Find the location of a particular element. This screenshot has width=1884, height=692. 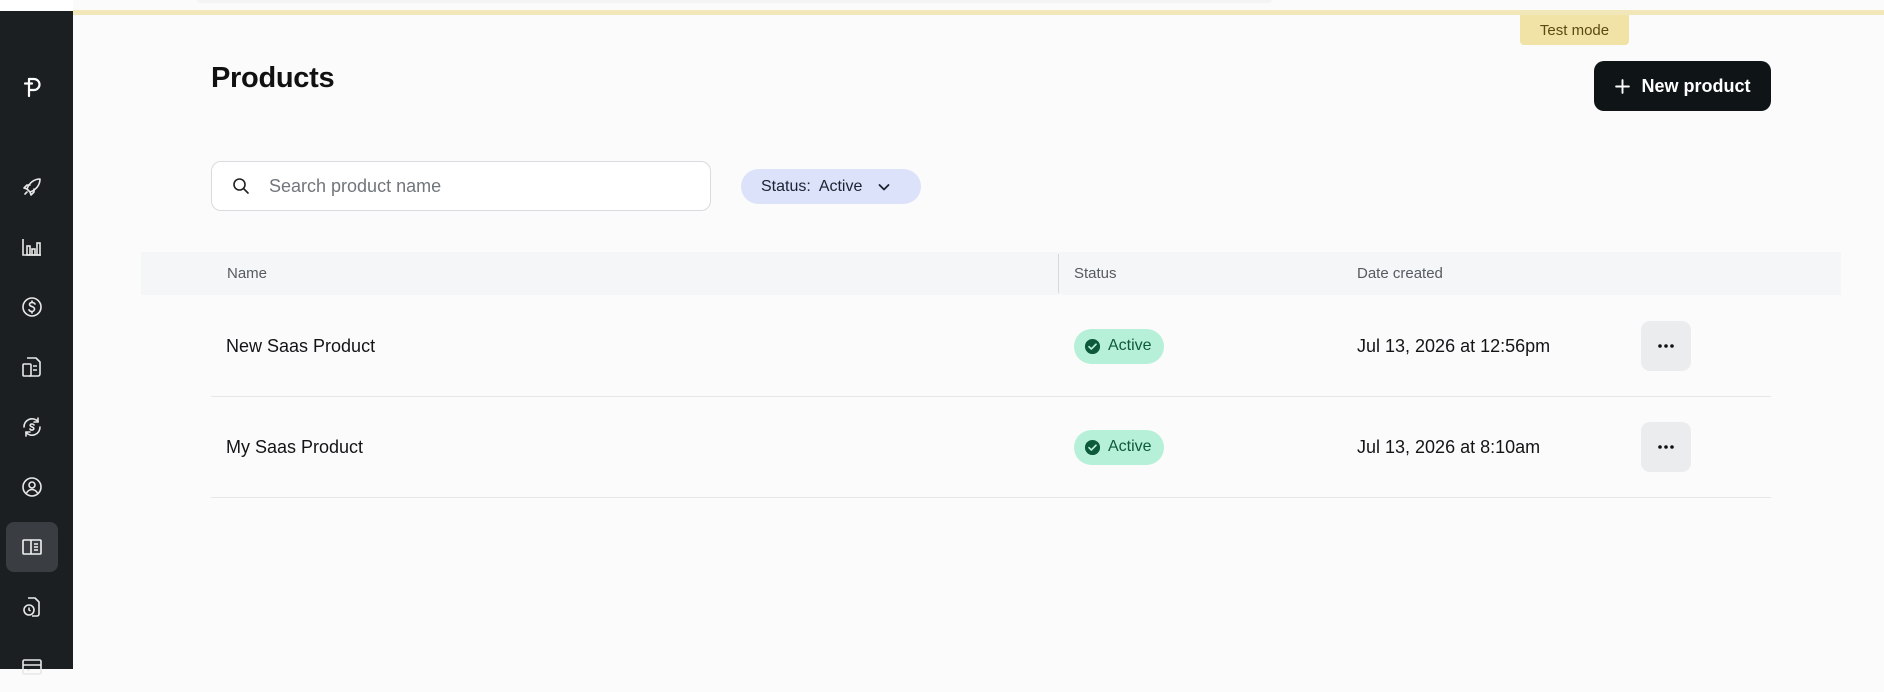

credit-card-icon is located at coordinates (32, 667).